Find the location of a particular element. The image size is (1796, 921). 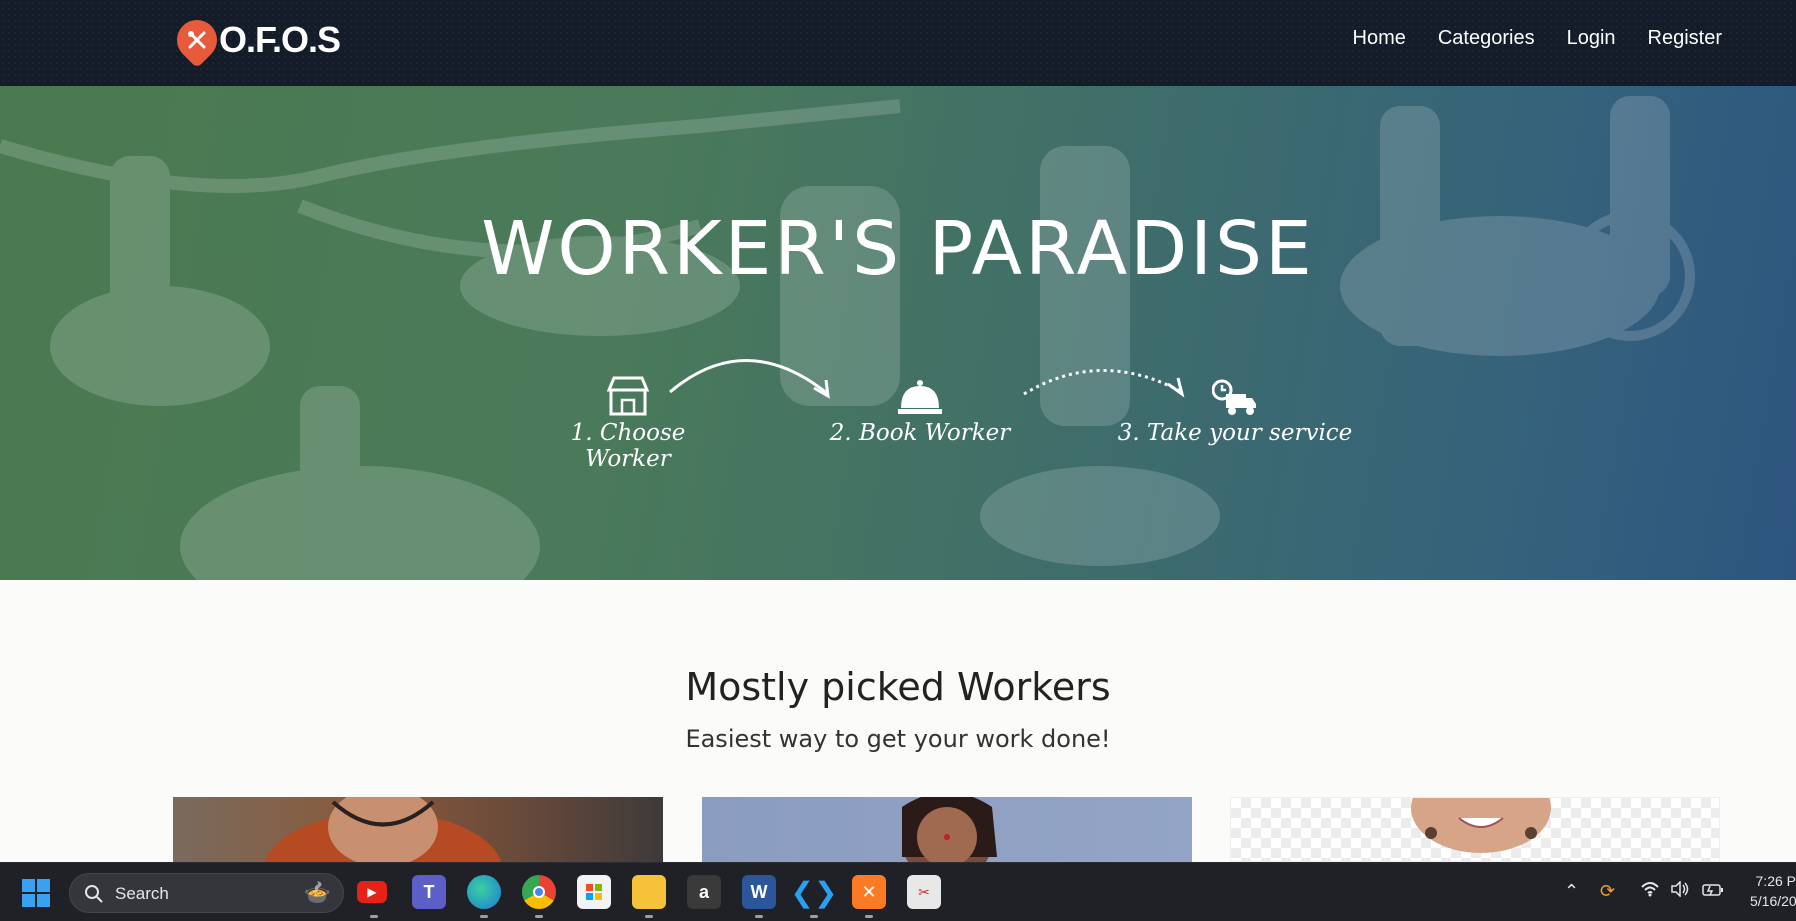

brand-logo: O.F.O.S is located at coordinates (254, 40).